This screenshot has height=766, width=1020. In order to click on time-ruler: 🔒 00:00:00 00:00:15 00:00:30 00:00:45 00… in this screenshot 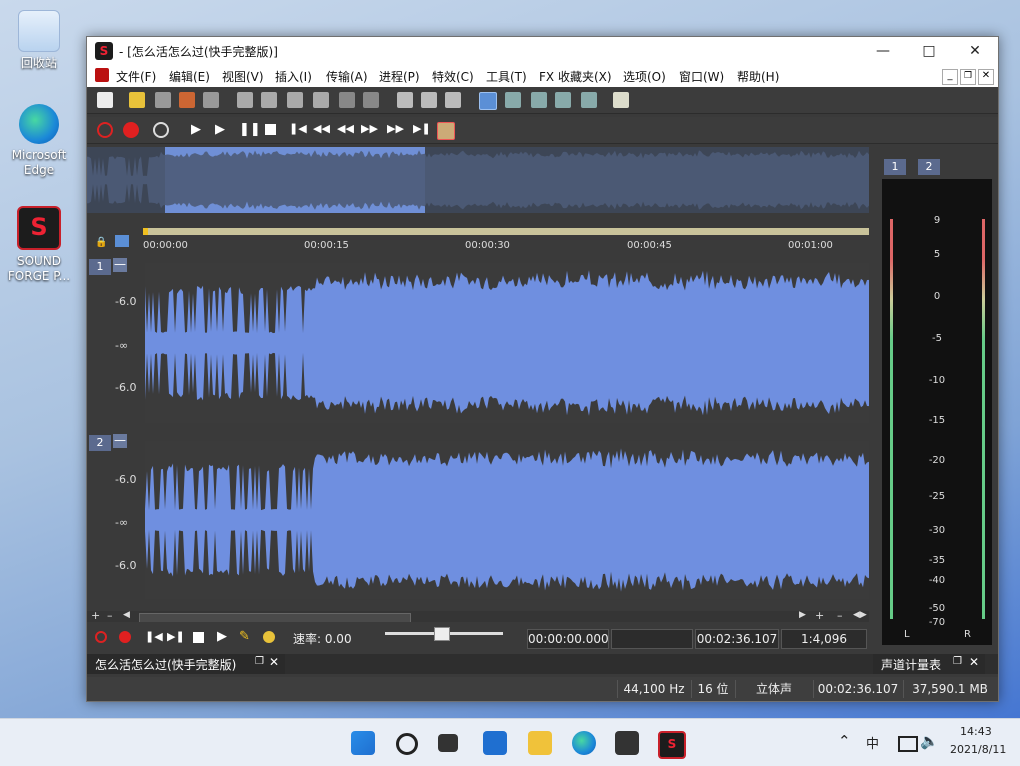, I will do `click(478, 234)`.